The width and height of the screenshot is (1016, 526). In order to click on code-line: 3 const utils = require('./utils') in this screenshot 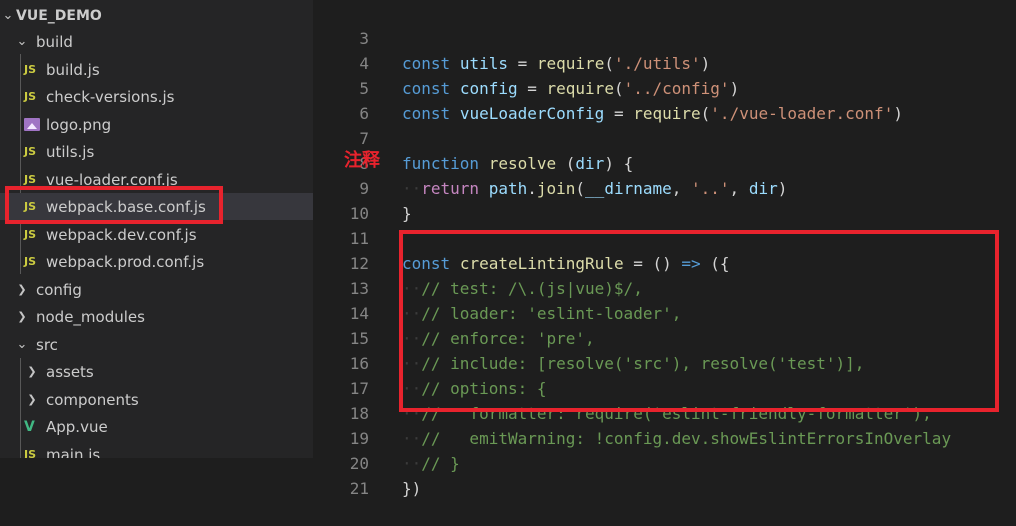, I will do `click(664, 37)`.